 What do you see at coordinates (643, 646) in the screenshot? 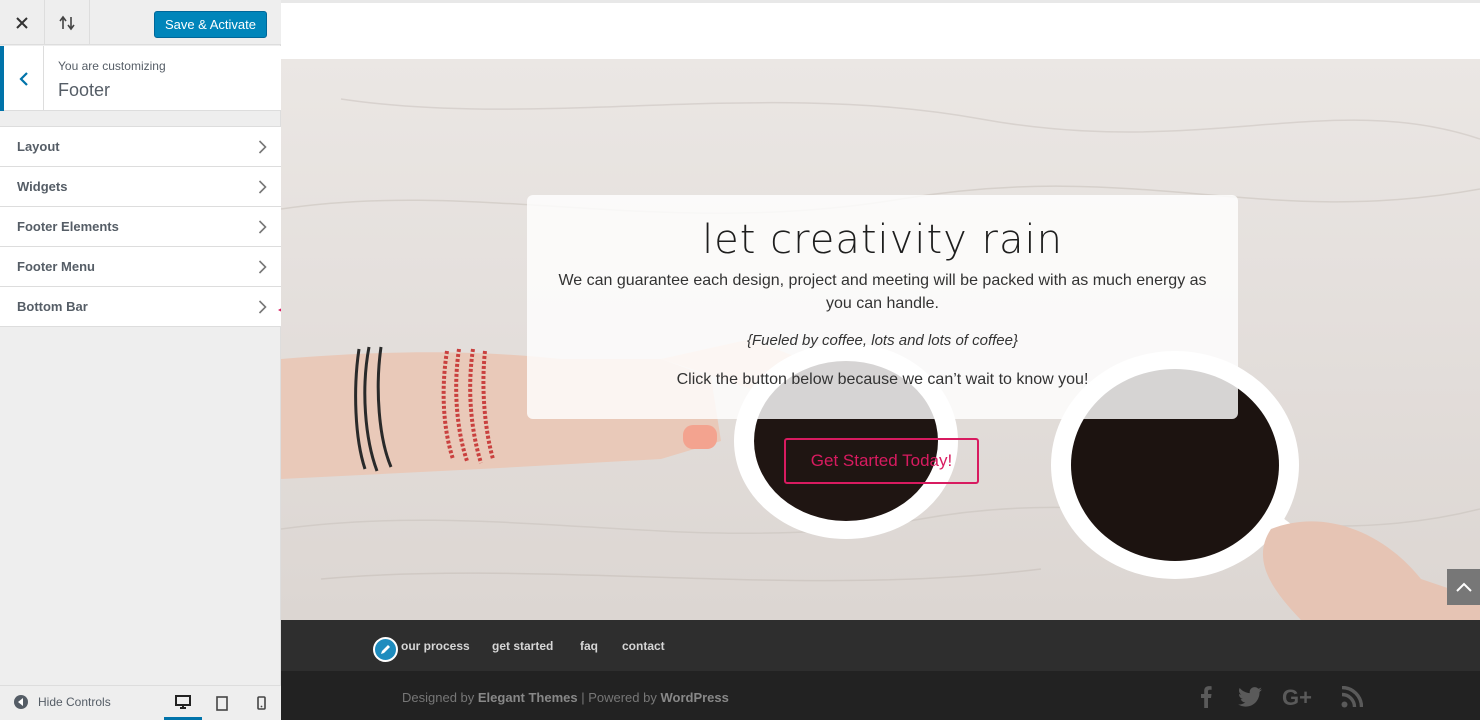
I see `footer-link-contact: contact` at bounding box center [643, 646].